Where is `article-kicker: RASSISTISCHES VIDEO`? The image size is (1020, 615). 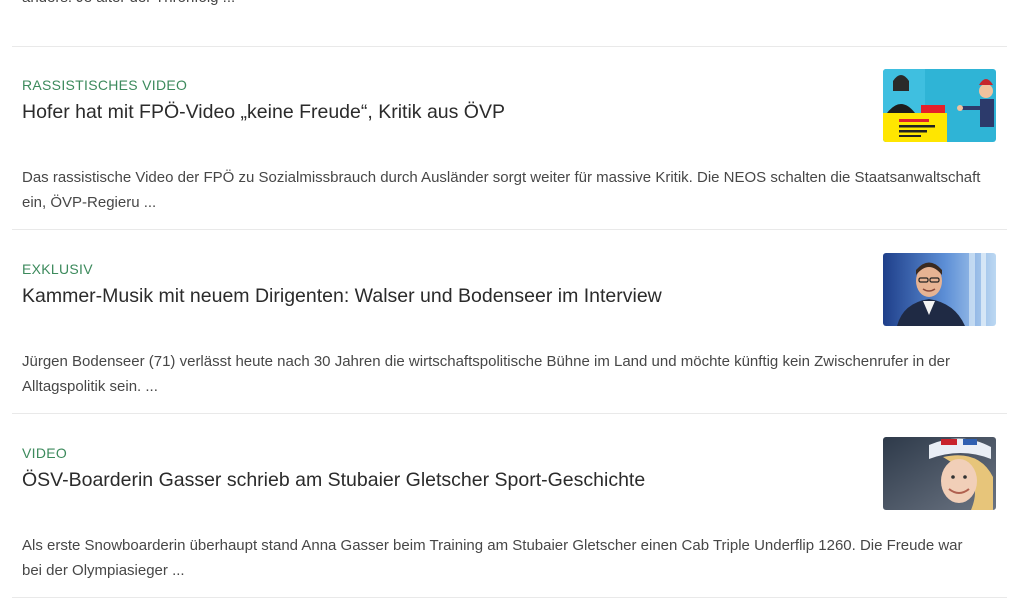 article-kicker: RASSISTISCHES VIDEO is located at coordinates (105, 85).